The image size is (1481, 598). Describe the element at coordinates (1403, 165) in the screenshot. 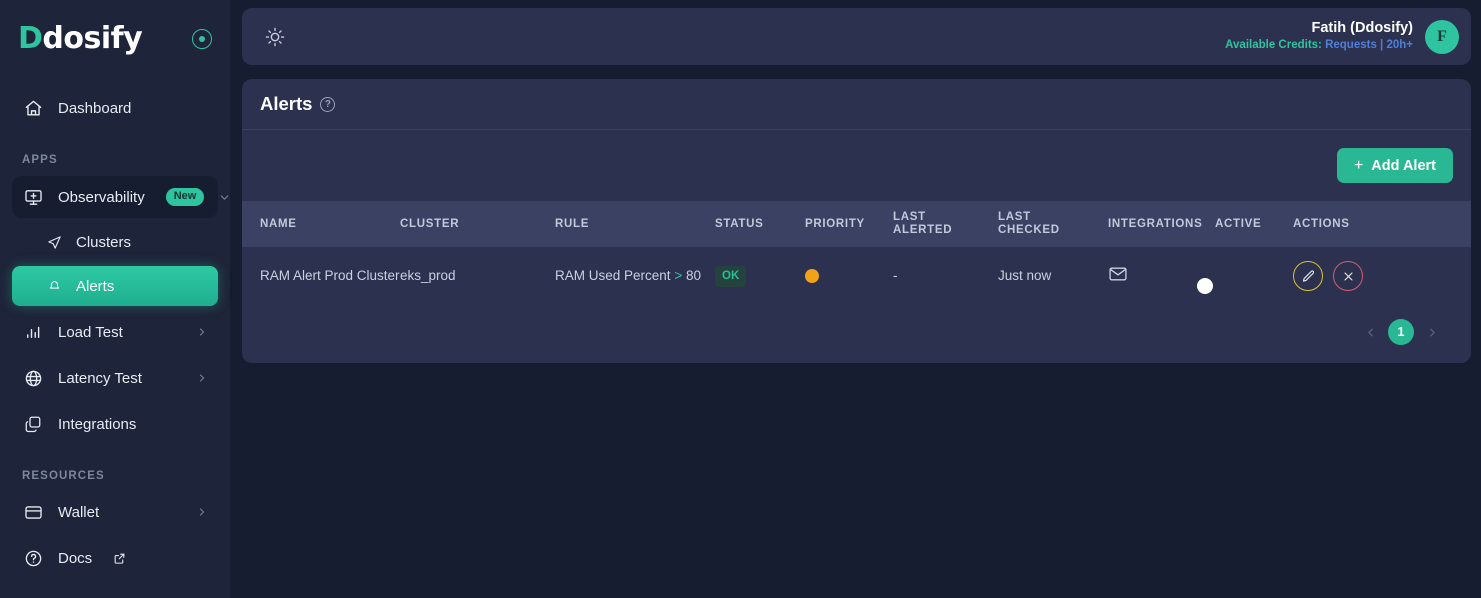

I see `add-alert-label: Add Alert` at that location.